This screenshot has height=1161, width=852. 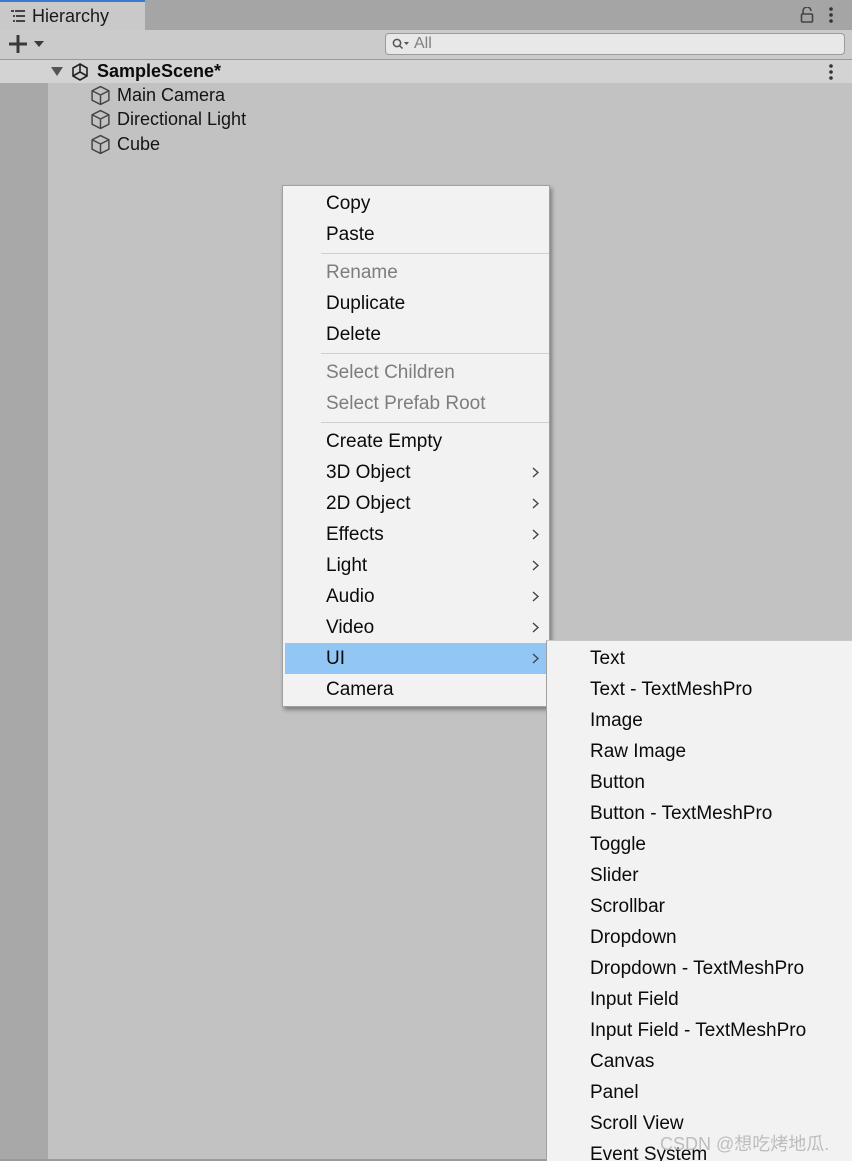 What do you see at coordinates (831, 72) in the screenshot?
I see `scene-menu-kebab-icon` at bounding box center [831, 72].